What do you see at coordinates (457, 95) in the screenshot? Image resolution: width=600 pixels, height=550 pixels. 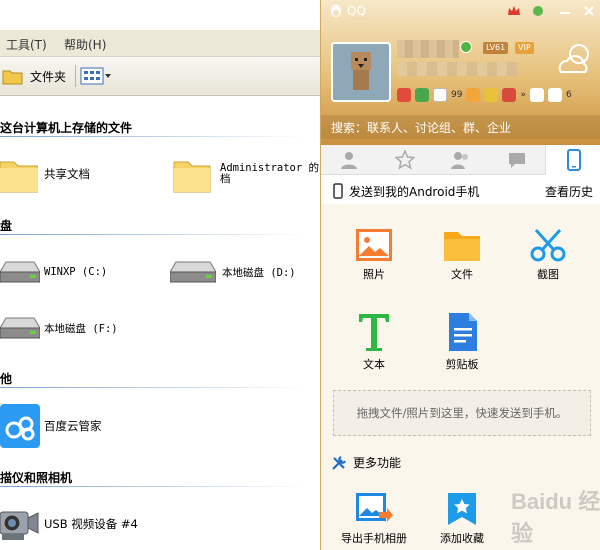 I see `mail-count: 99` at bounding box center [457, 95].